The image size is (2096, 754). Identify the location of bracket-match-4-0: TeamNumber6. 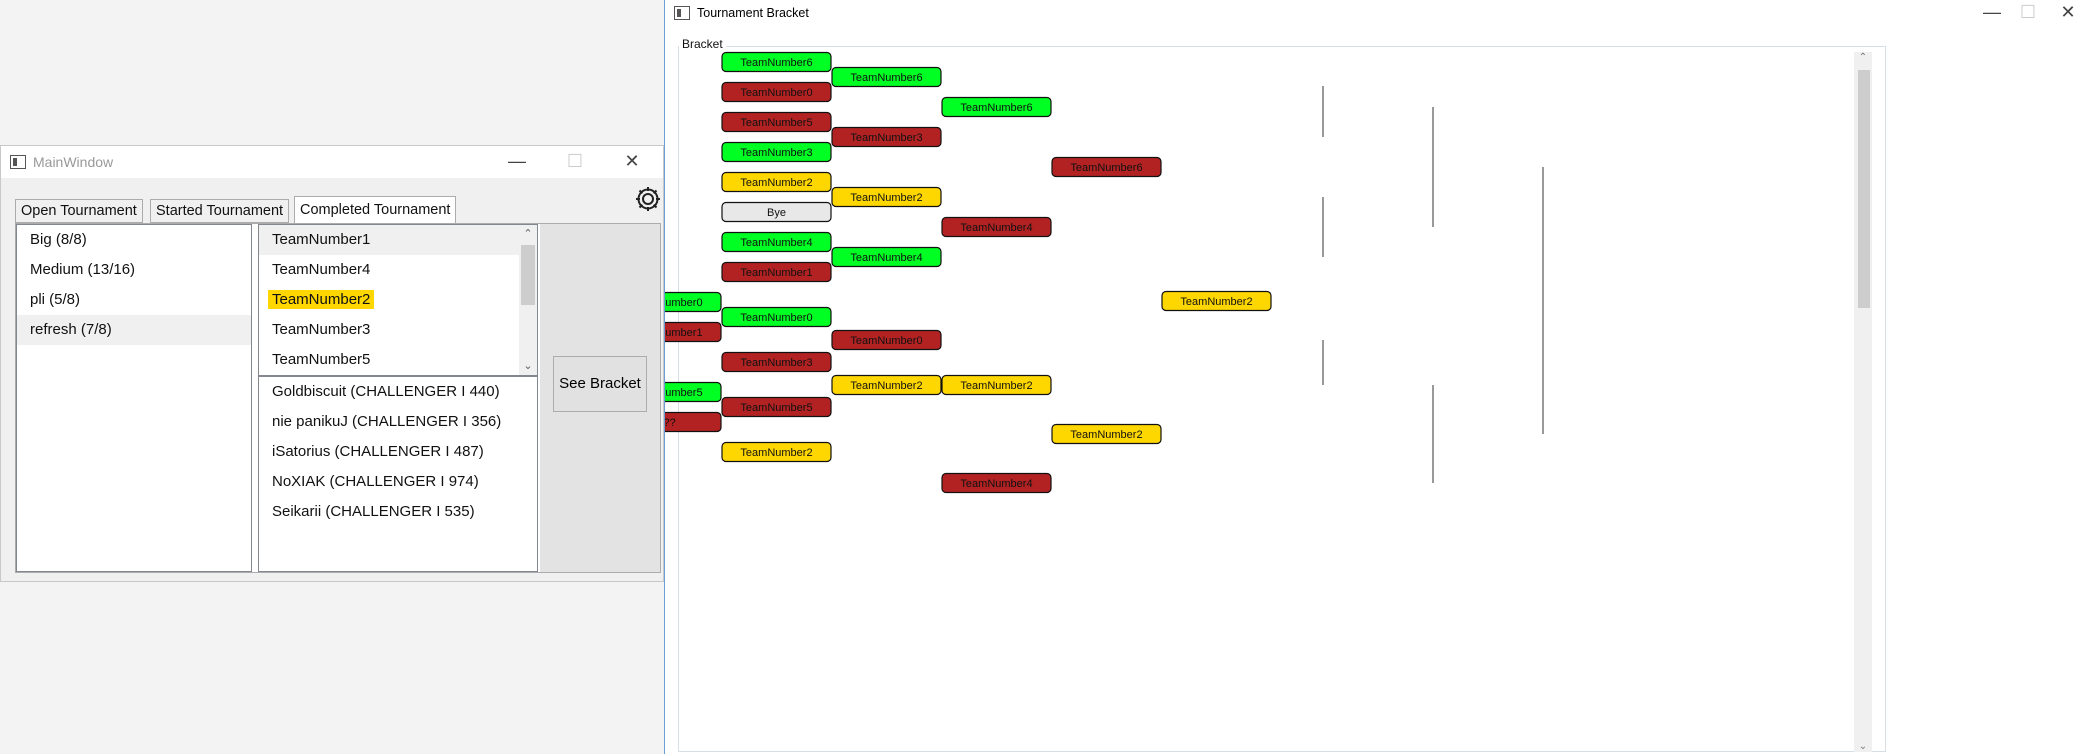
(1106, 167).